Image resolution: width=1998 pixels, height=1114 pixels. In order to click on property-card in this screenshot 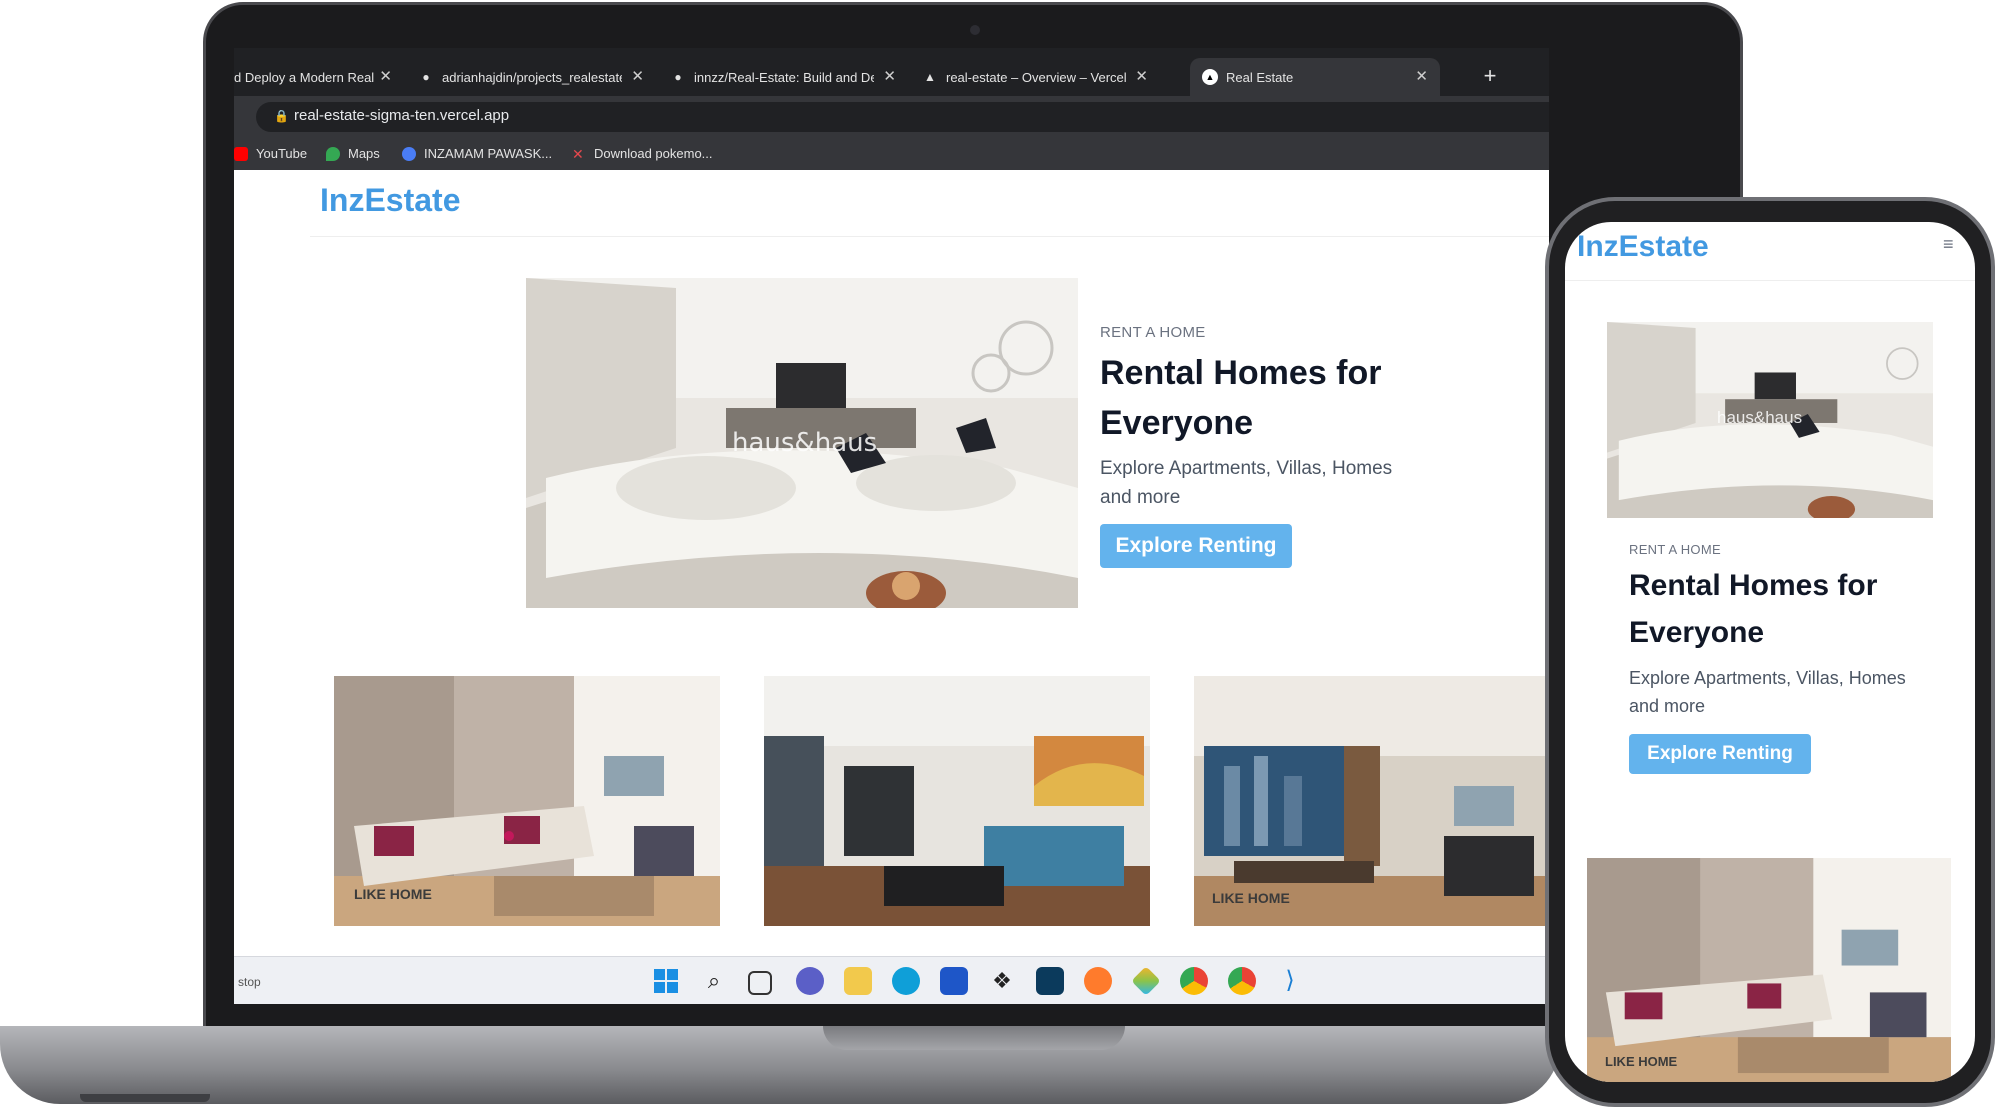, I will do `click(957, 801)`.